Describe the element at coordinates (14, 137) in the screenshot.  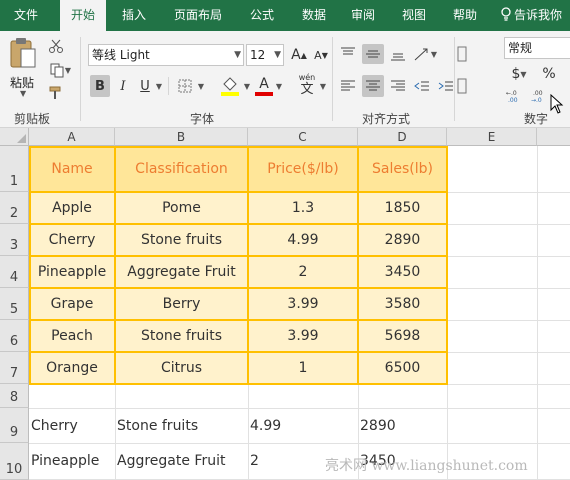
I see `select-all-button` at that location.